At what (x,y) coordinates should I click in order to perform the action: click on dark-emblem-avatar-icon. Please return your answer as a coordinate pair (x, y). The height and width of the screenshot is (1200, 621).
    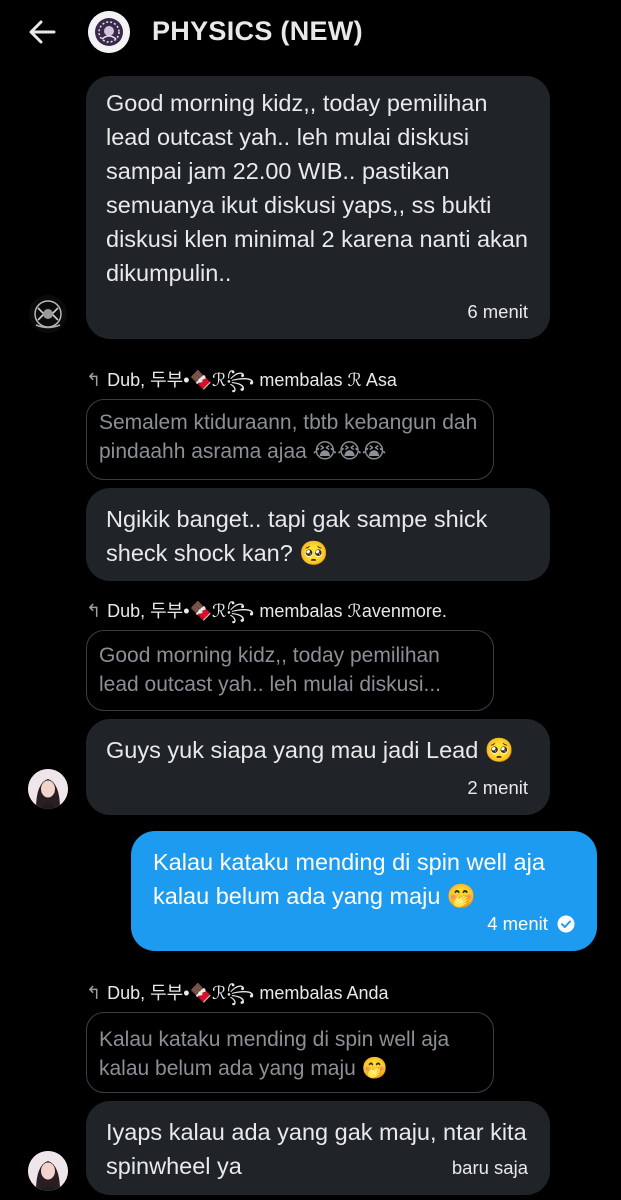
    Looking at the image, I should click on (48, 314).